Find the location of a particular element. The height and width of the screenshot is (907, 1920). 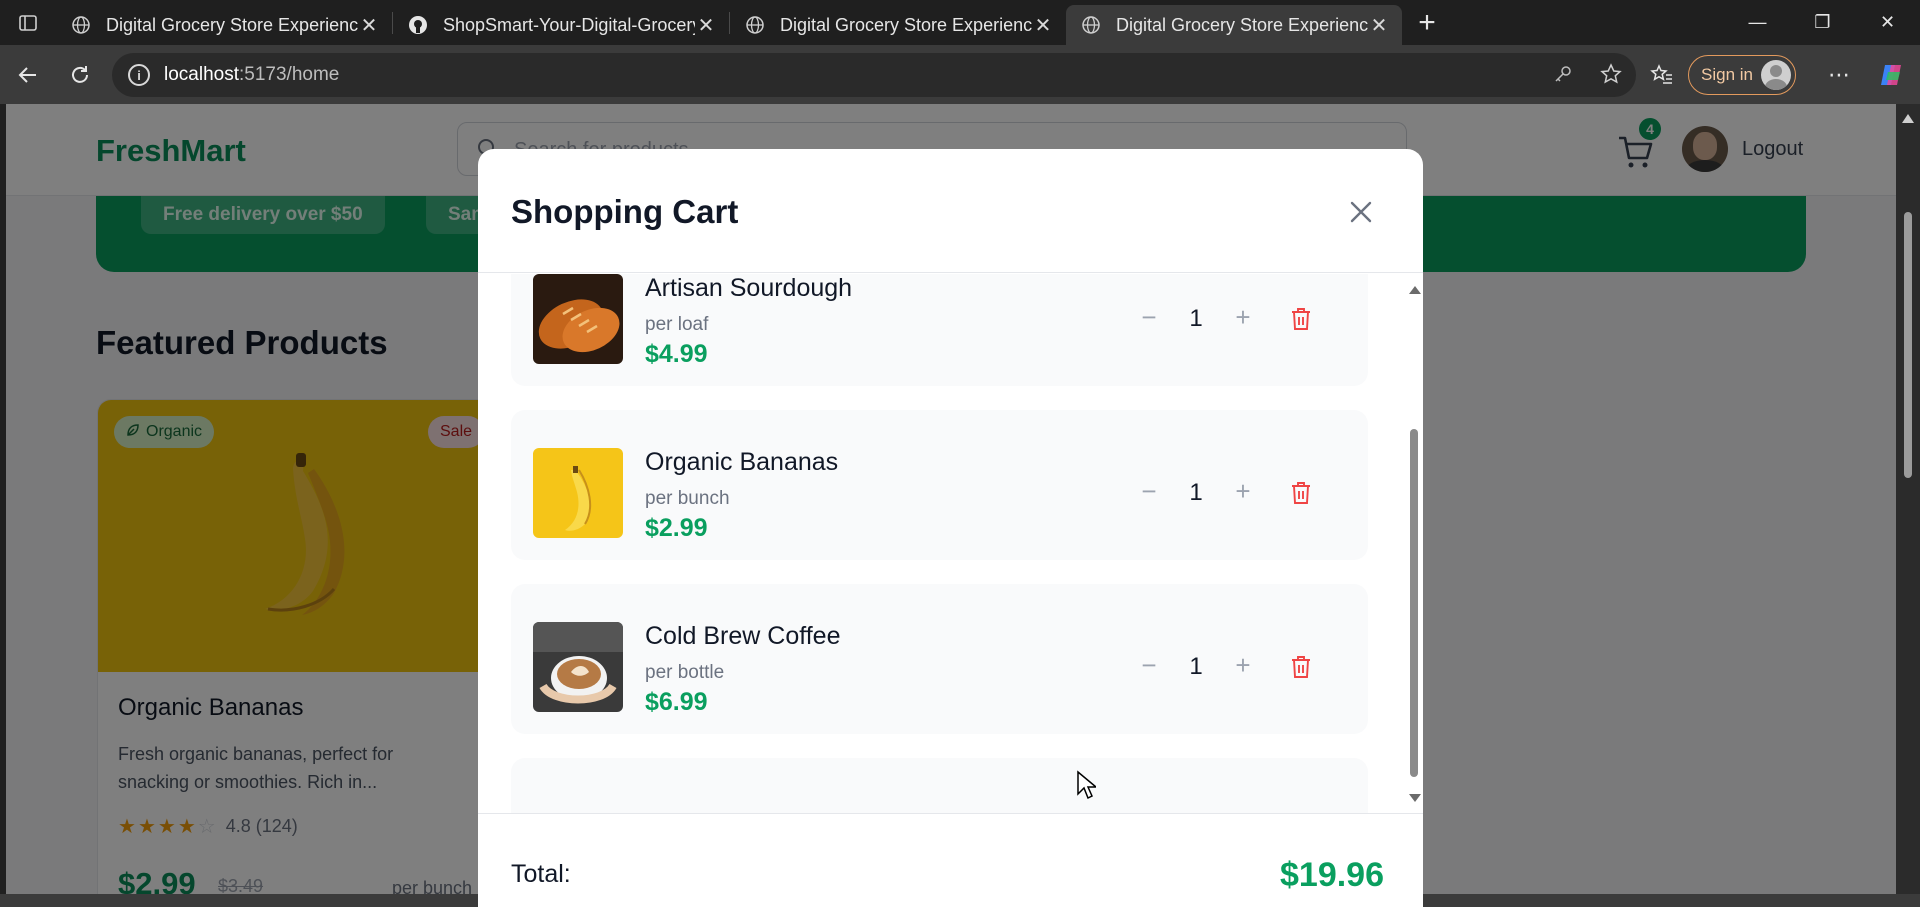

cart-item: Cold Brew Coffee per bottle $6.99 − 1 + is located at coordinates (939, 659).